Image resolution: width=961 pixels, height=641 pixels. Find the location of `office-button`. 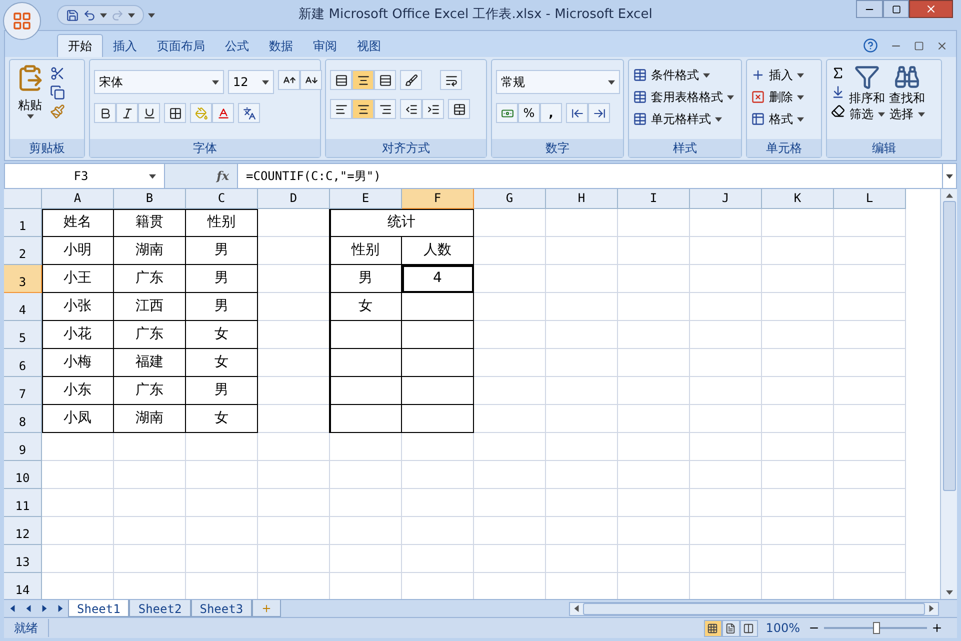

office-button is located at coordinates (22, 21).